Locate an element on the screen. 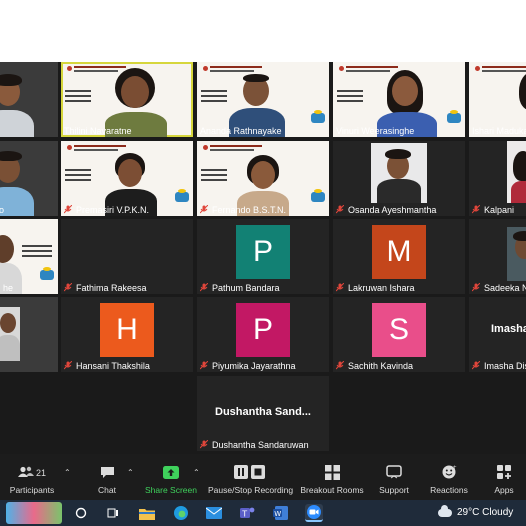  share-screen-button: Share Screen is located at coordinates (171, 479).